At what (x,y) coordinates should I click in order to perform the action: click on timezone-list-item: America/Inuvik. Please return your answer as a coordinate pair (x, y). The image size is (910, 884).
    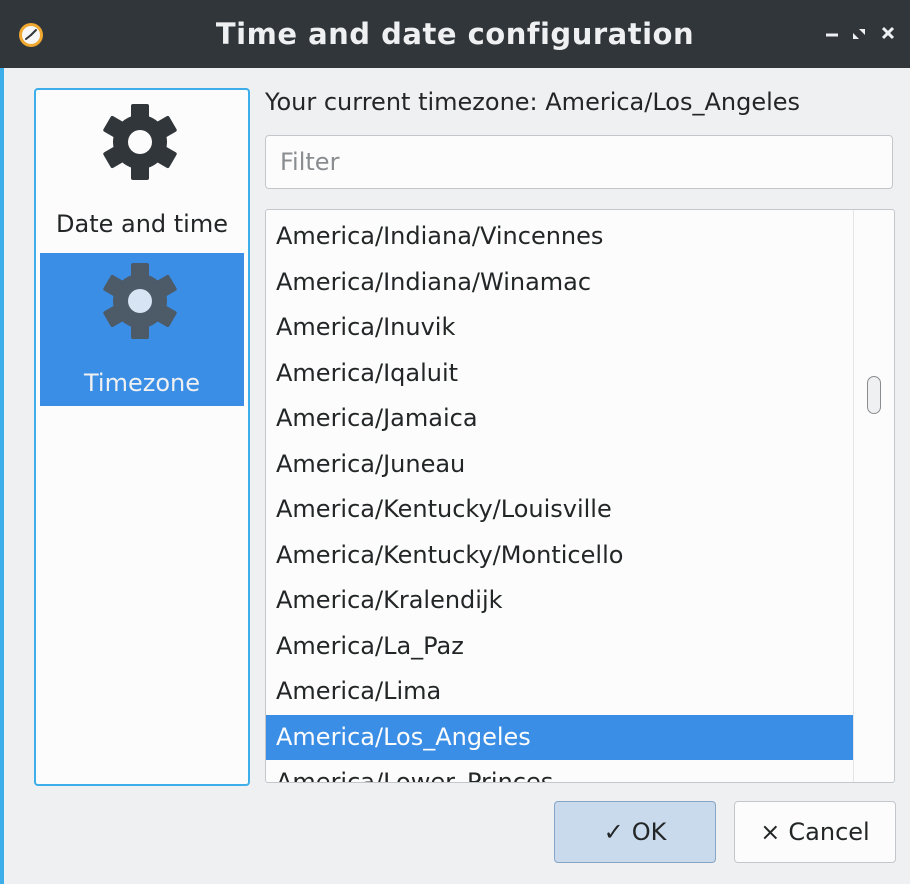
    Looking at the image, I should click on (559, 328).